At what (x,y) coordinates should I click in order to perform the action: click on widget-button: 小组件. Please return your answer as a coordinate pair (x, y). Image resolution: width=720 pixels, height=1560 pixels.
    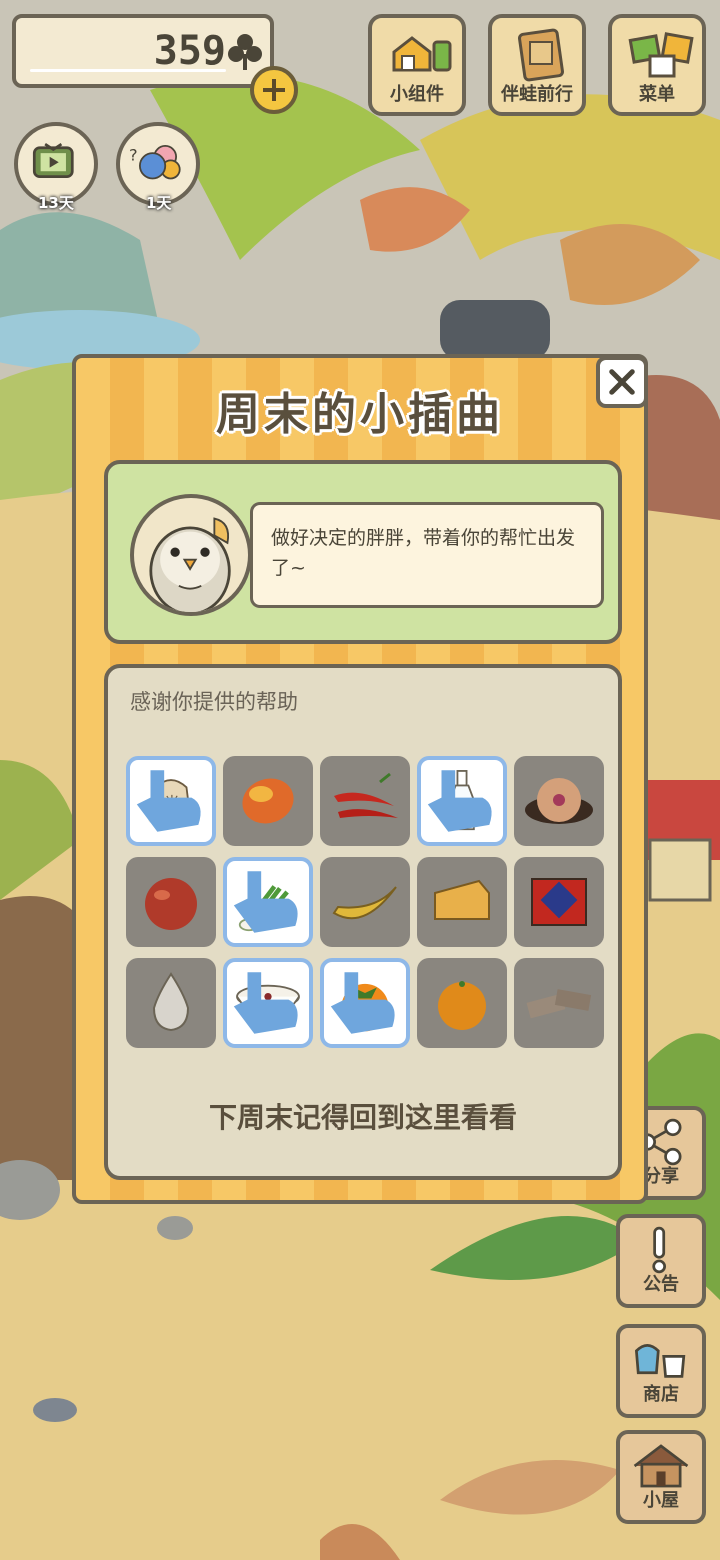
    Looking at the image, I should click on (417, 65).